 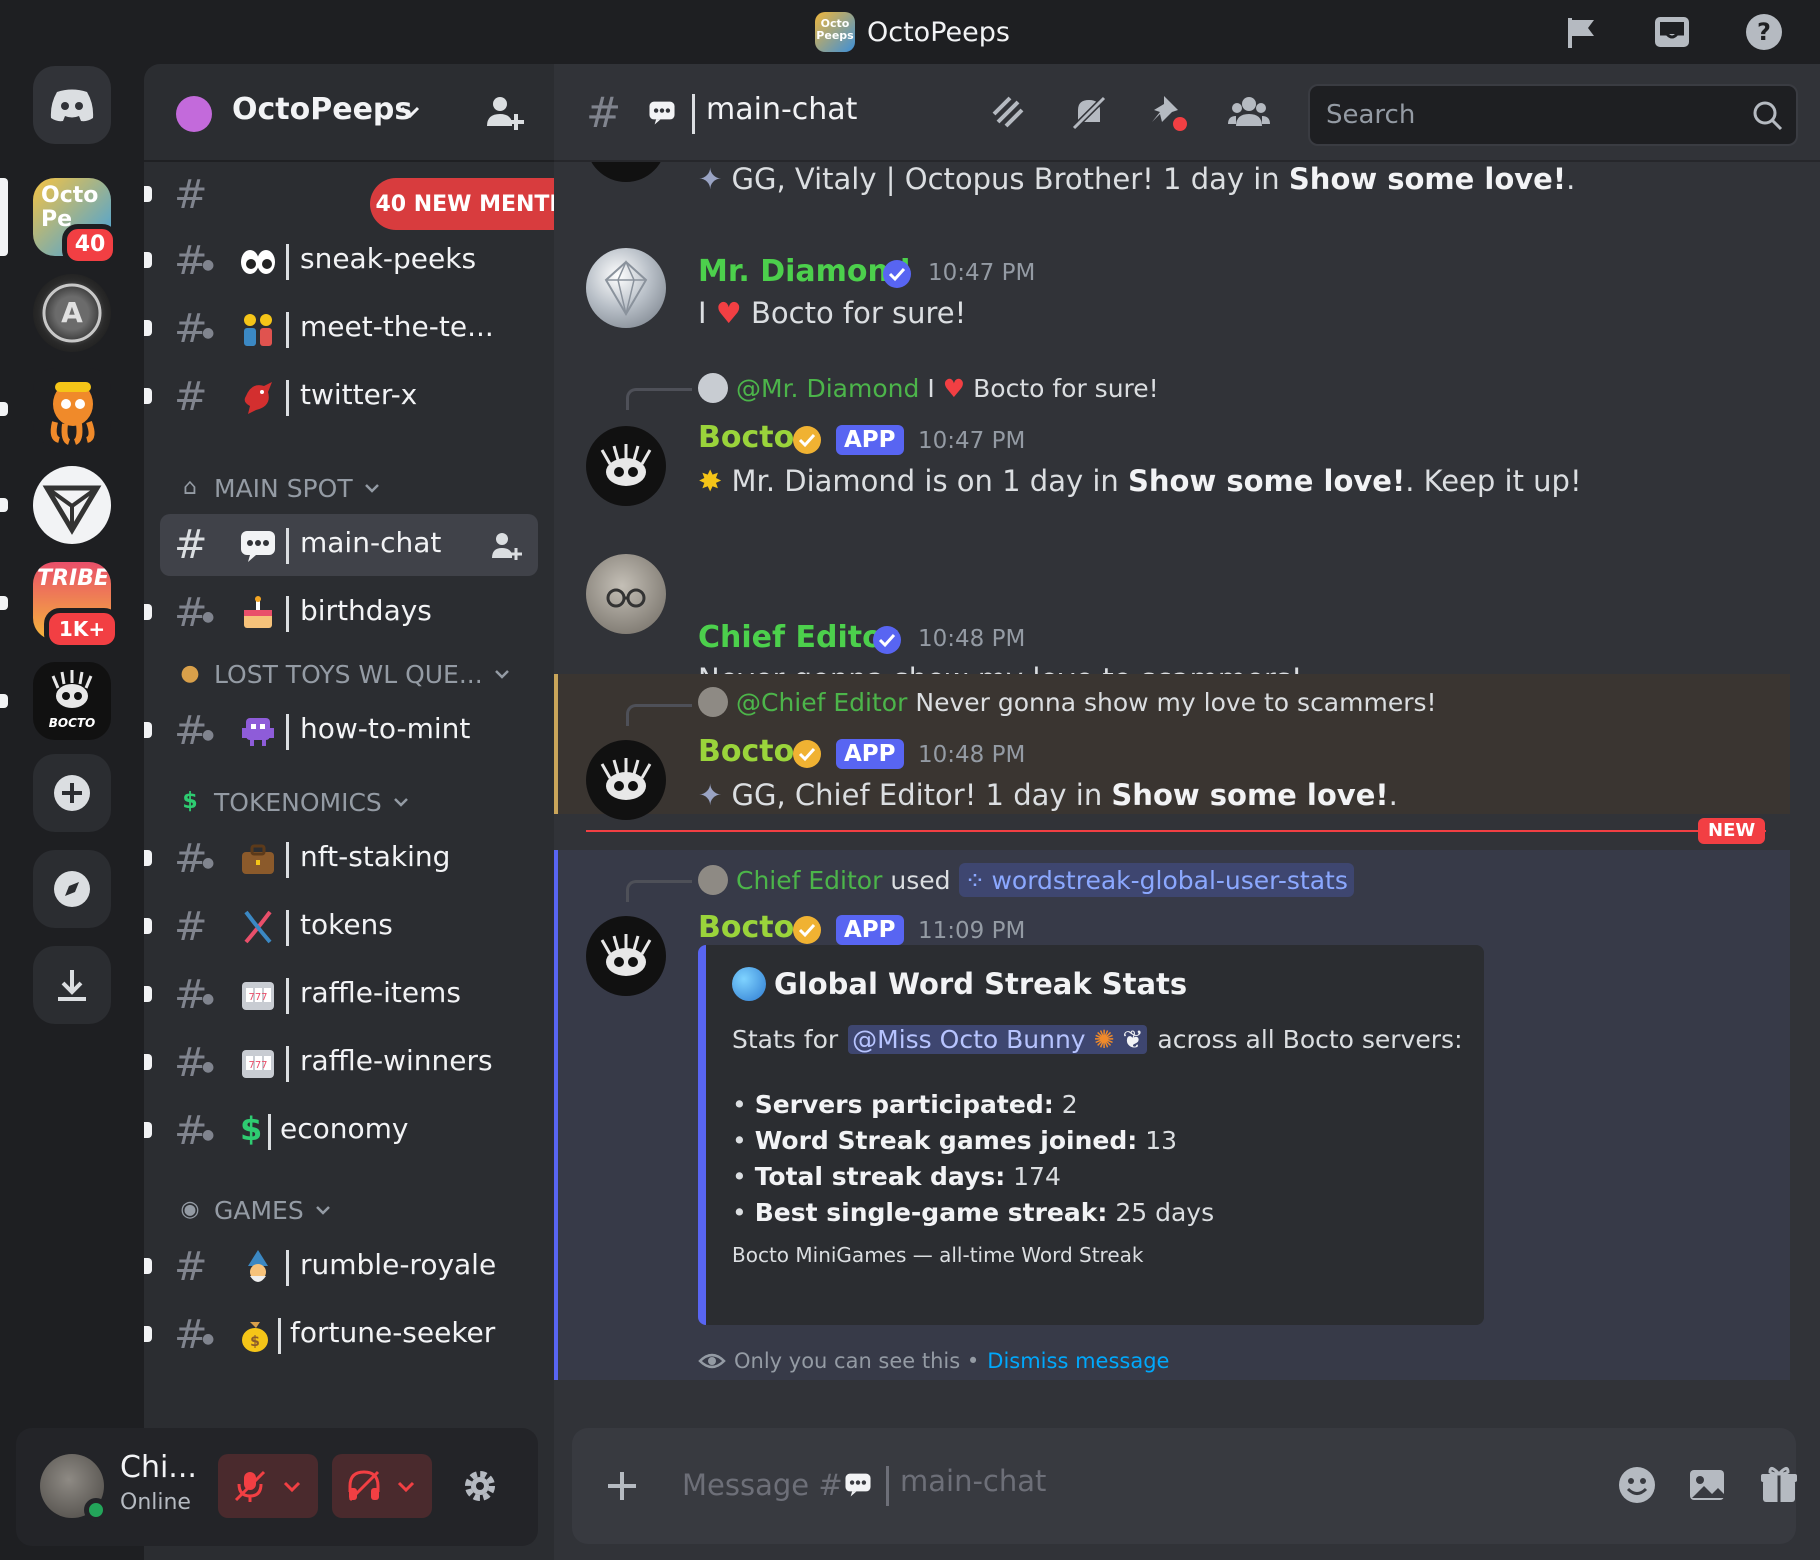 I want to click on channel-rumble-royale: # rumble-royale, so click(x=341, y=1267).